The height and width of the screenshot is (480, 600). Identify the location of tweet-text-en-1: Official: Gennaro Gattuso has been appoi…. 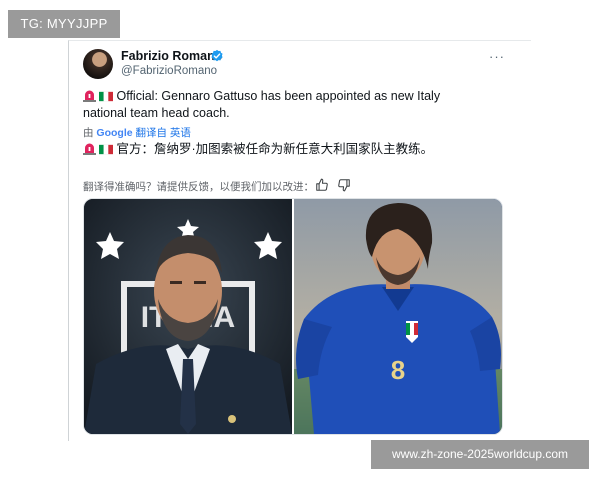
(278, 96).